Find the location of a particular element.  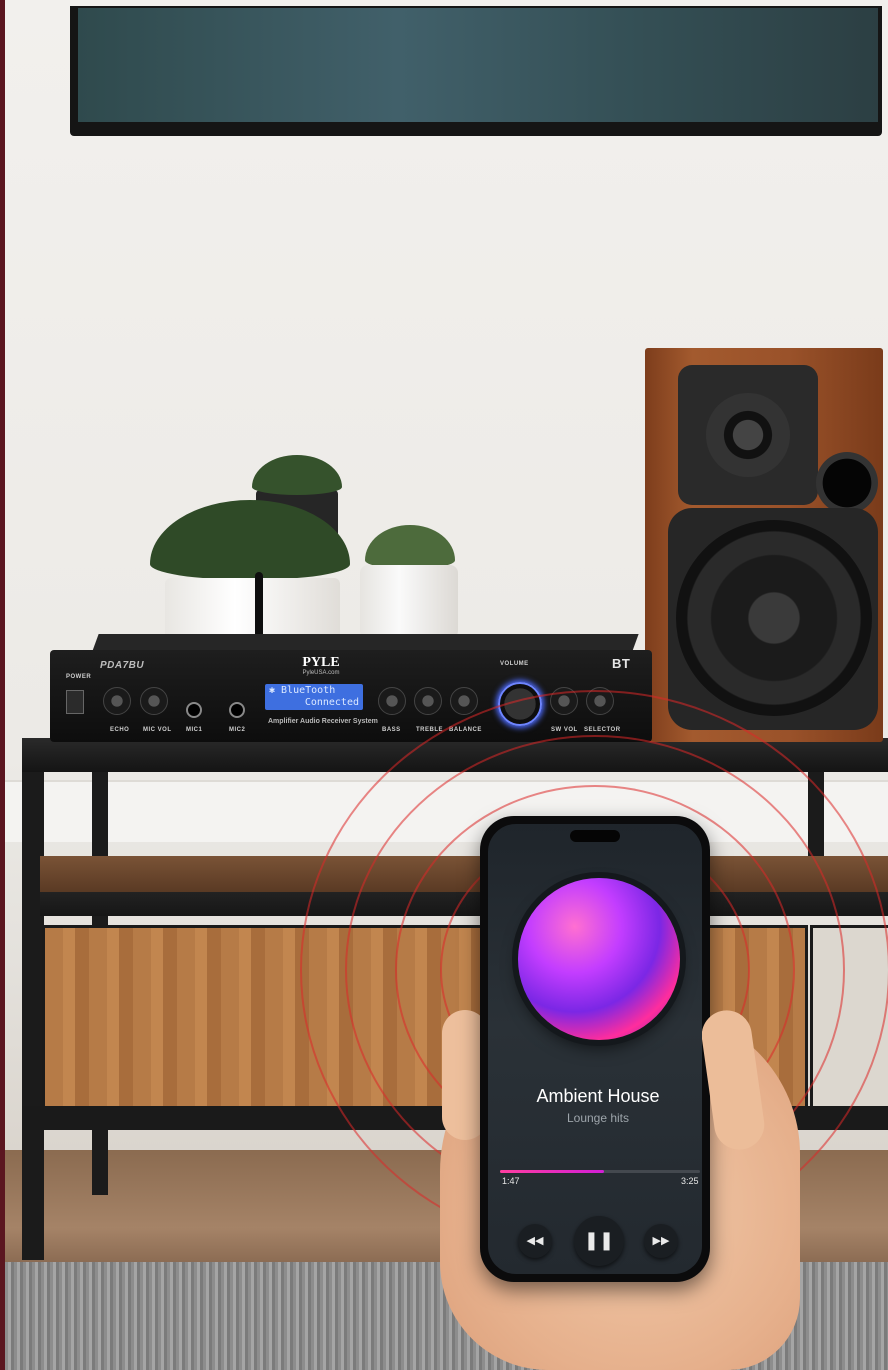

rewind-icon: ◀◀ is located at coordinates (535, 1240).